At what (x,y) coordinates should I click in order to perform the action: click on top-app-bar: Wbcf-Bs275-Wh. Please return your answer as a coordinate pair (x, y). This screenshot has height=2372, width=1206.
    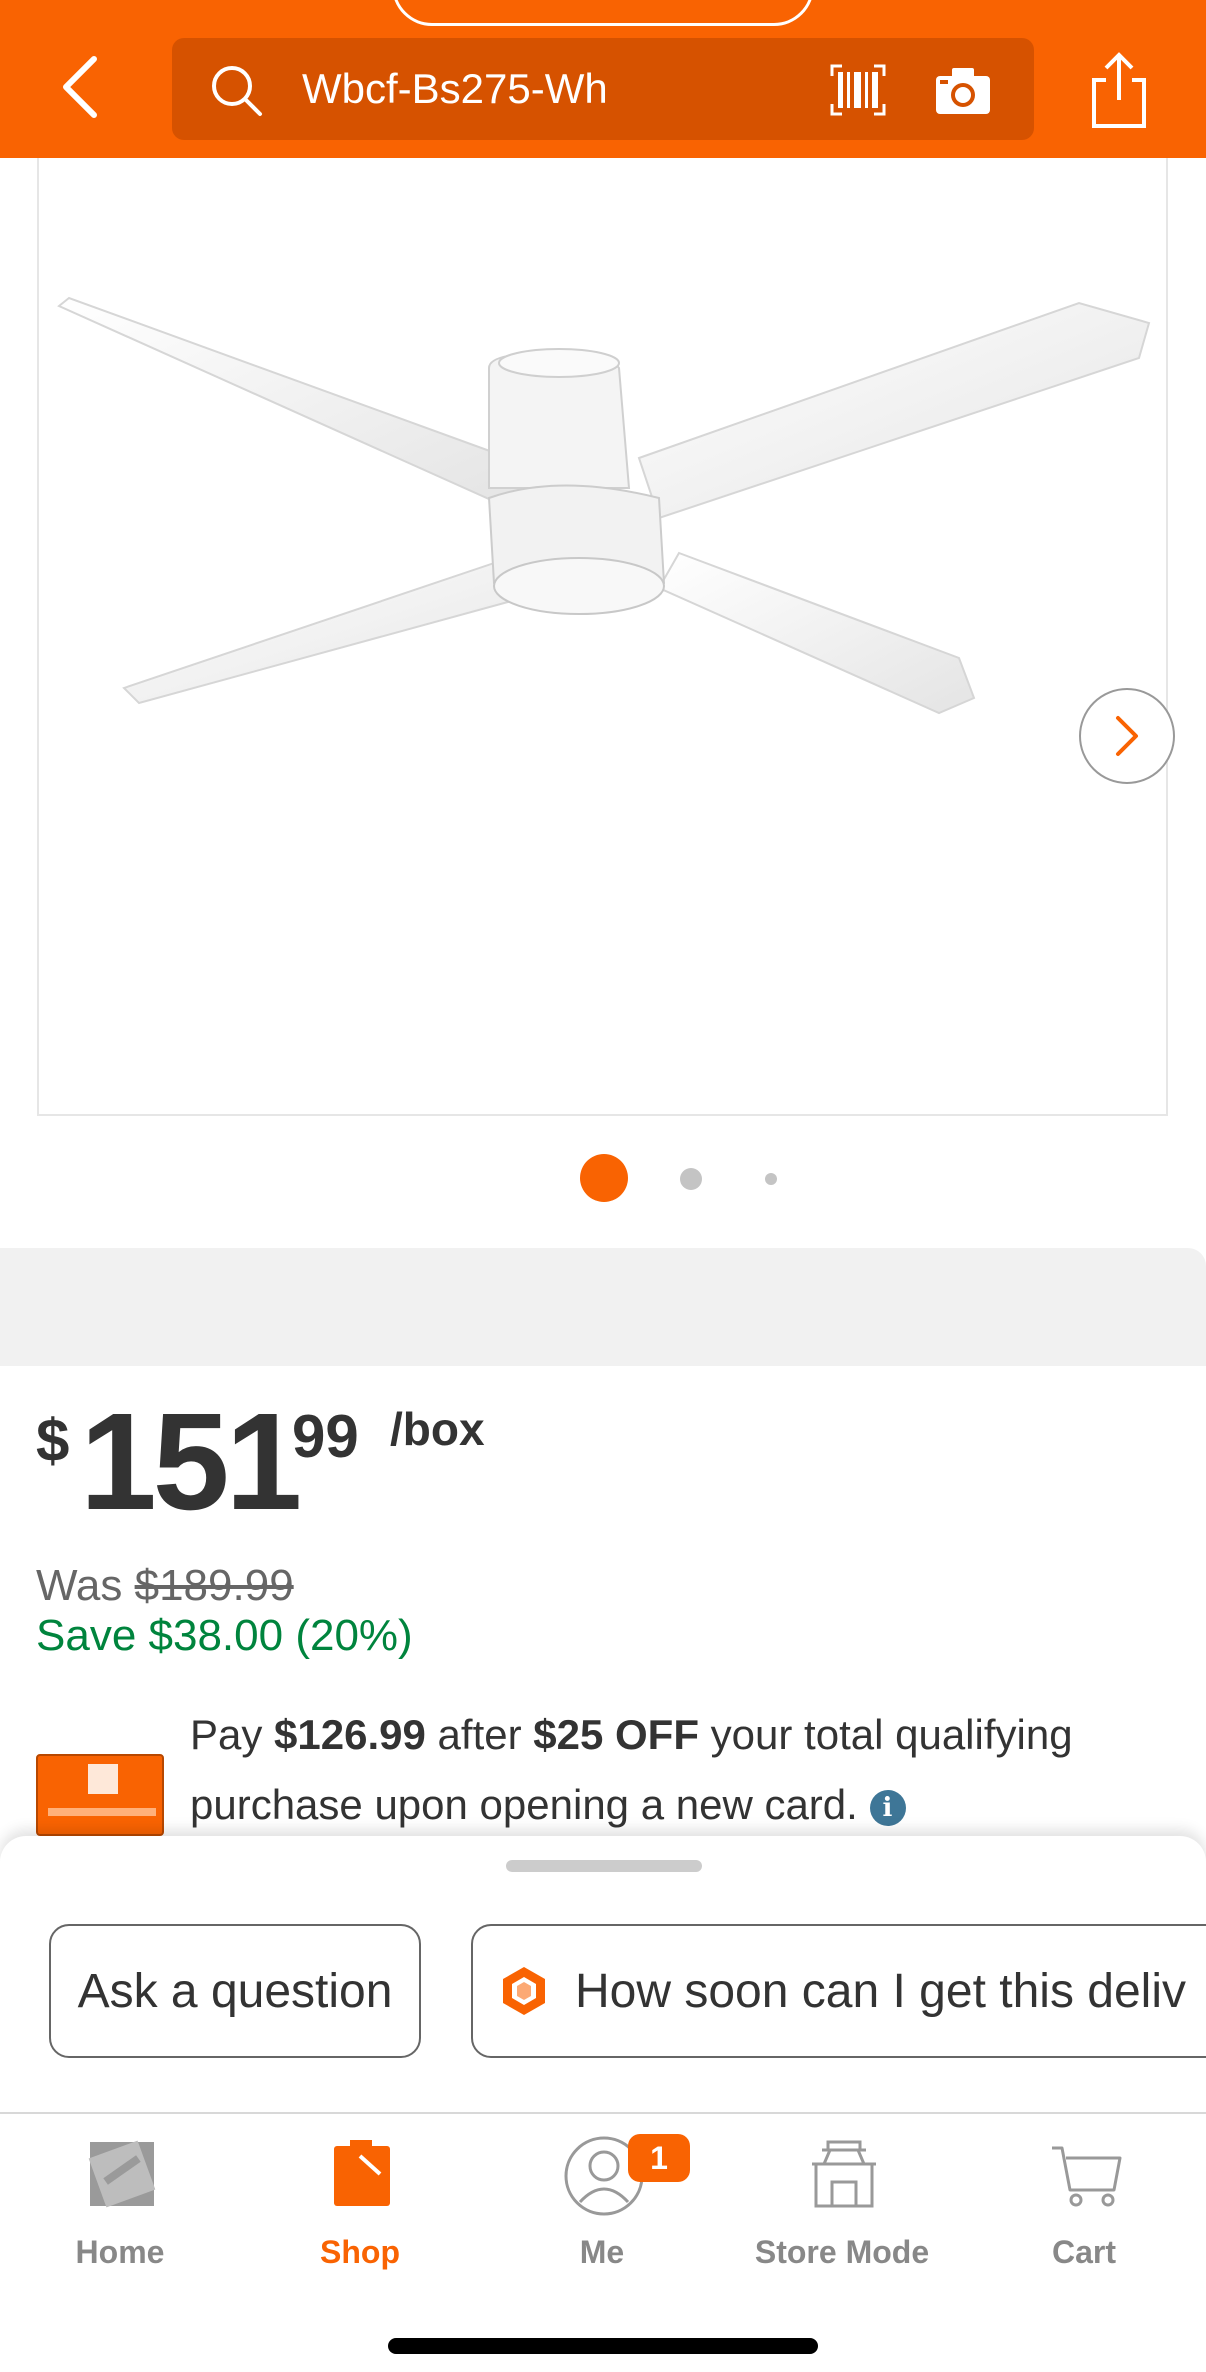
    Looking at the image, I should click on (603, 79).